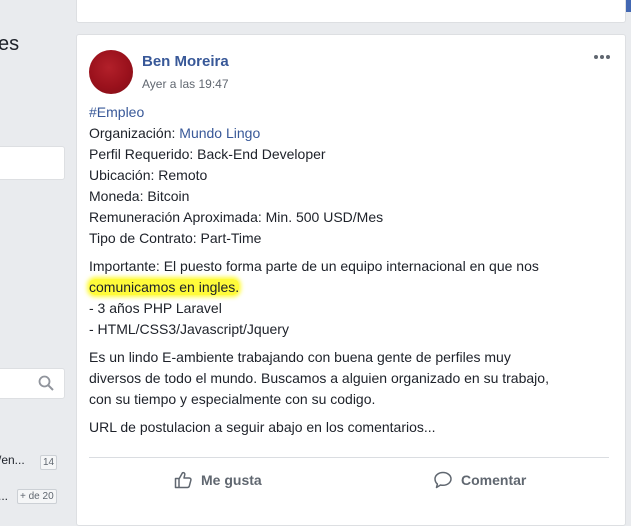 This screenshot has width=631, height=526. What do you see at coordinates (116, 112) in the screenshot?
I see `hashtag-link: #Empleo` at bounding box center [116, 112].